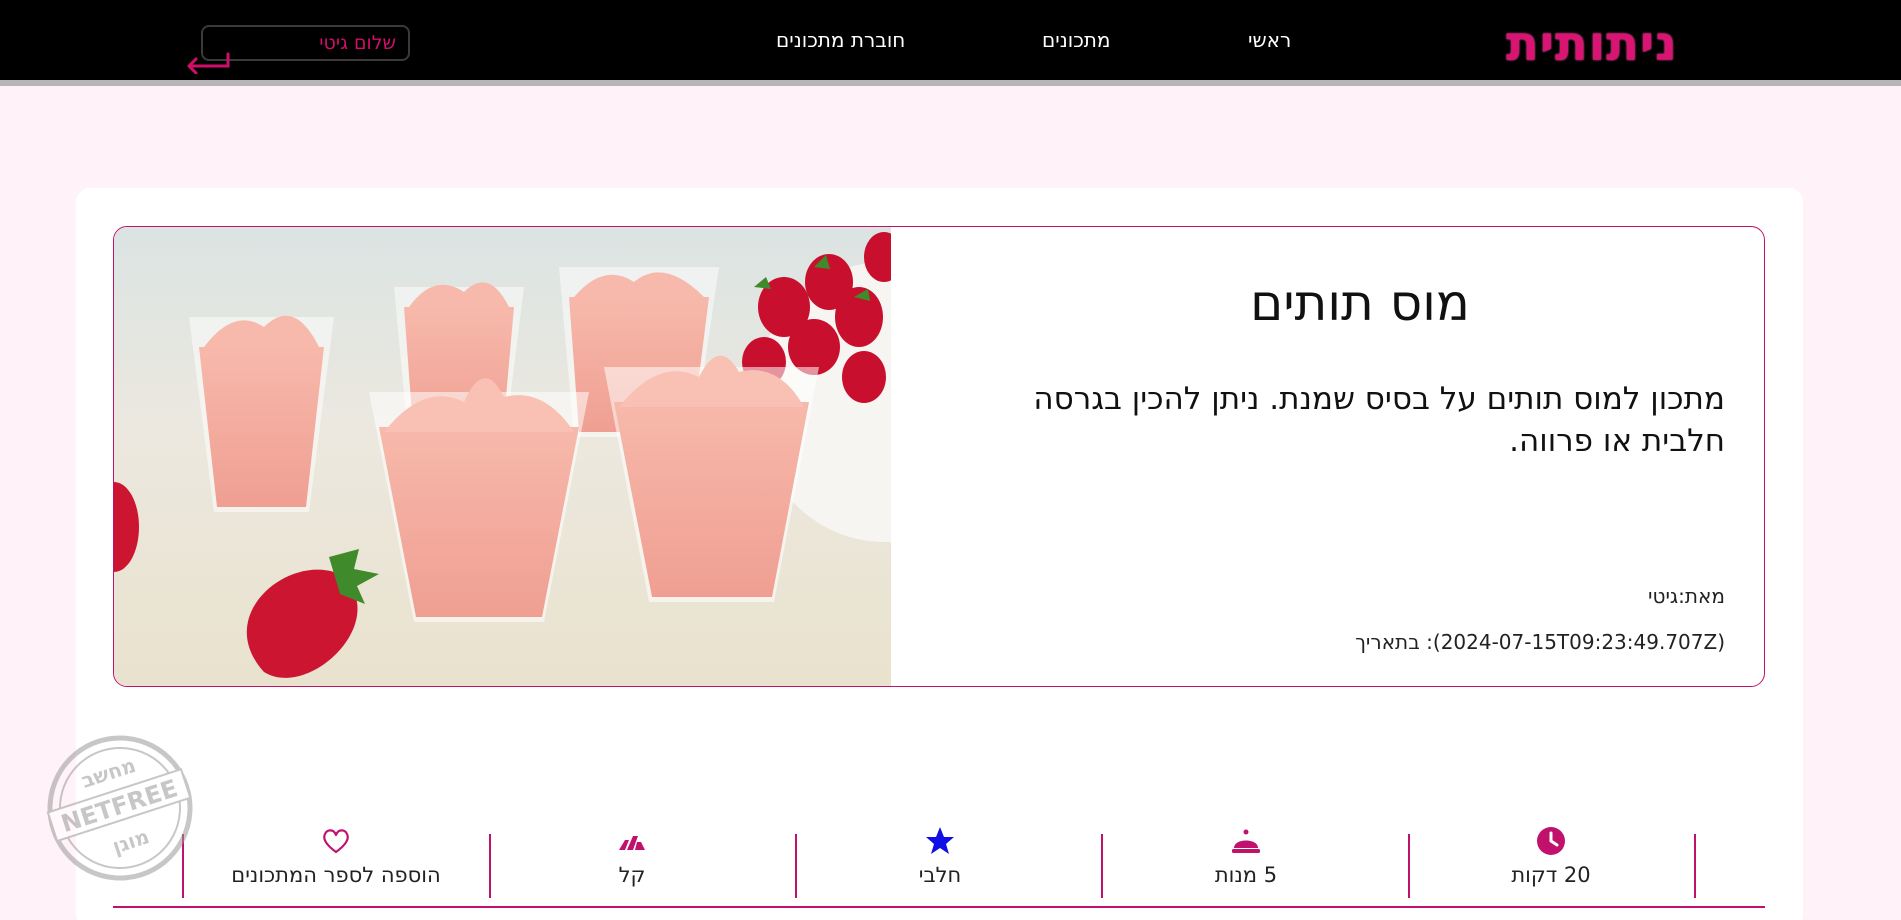 The width and height of the screenshot is (1901, 920). I want to click on serving-bell-icon, so click(1246, 841).